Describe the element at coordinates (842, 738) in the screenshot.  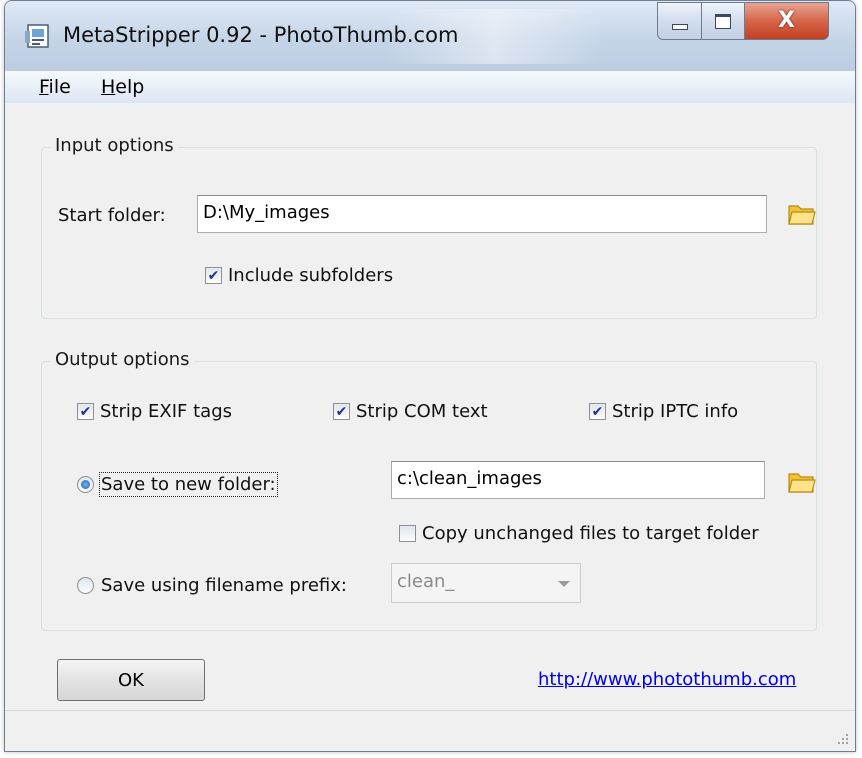
I see `resize-grip-icon` at that location.